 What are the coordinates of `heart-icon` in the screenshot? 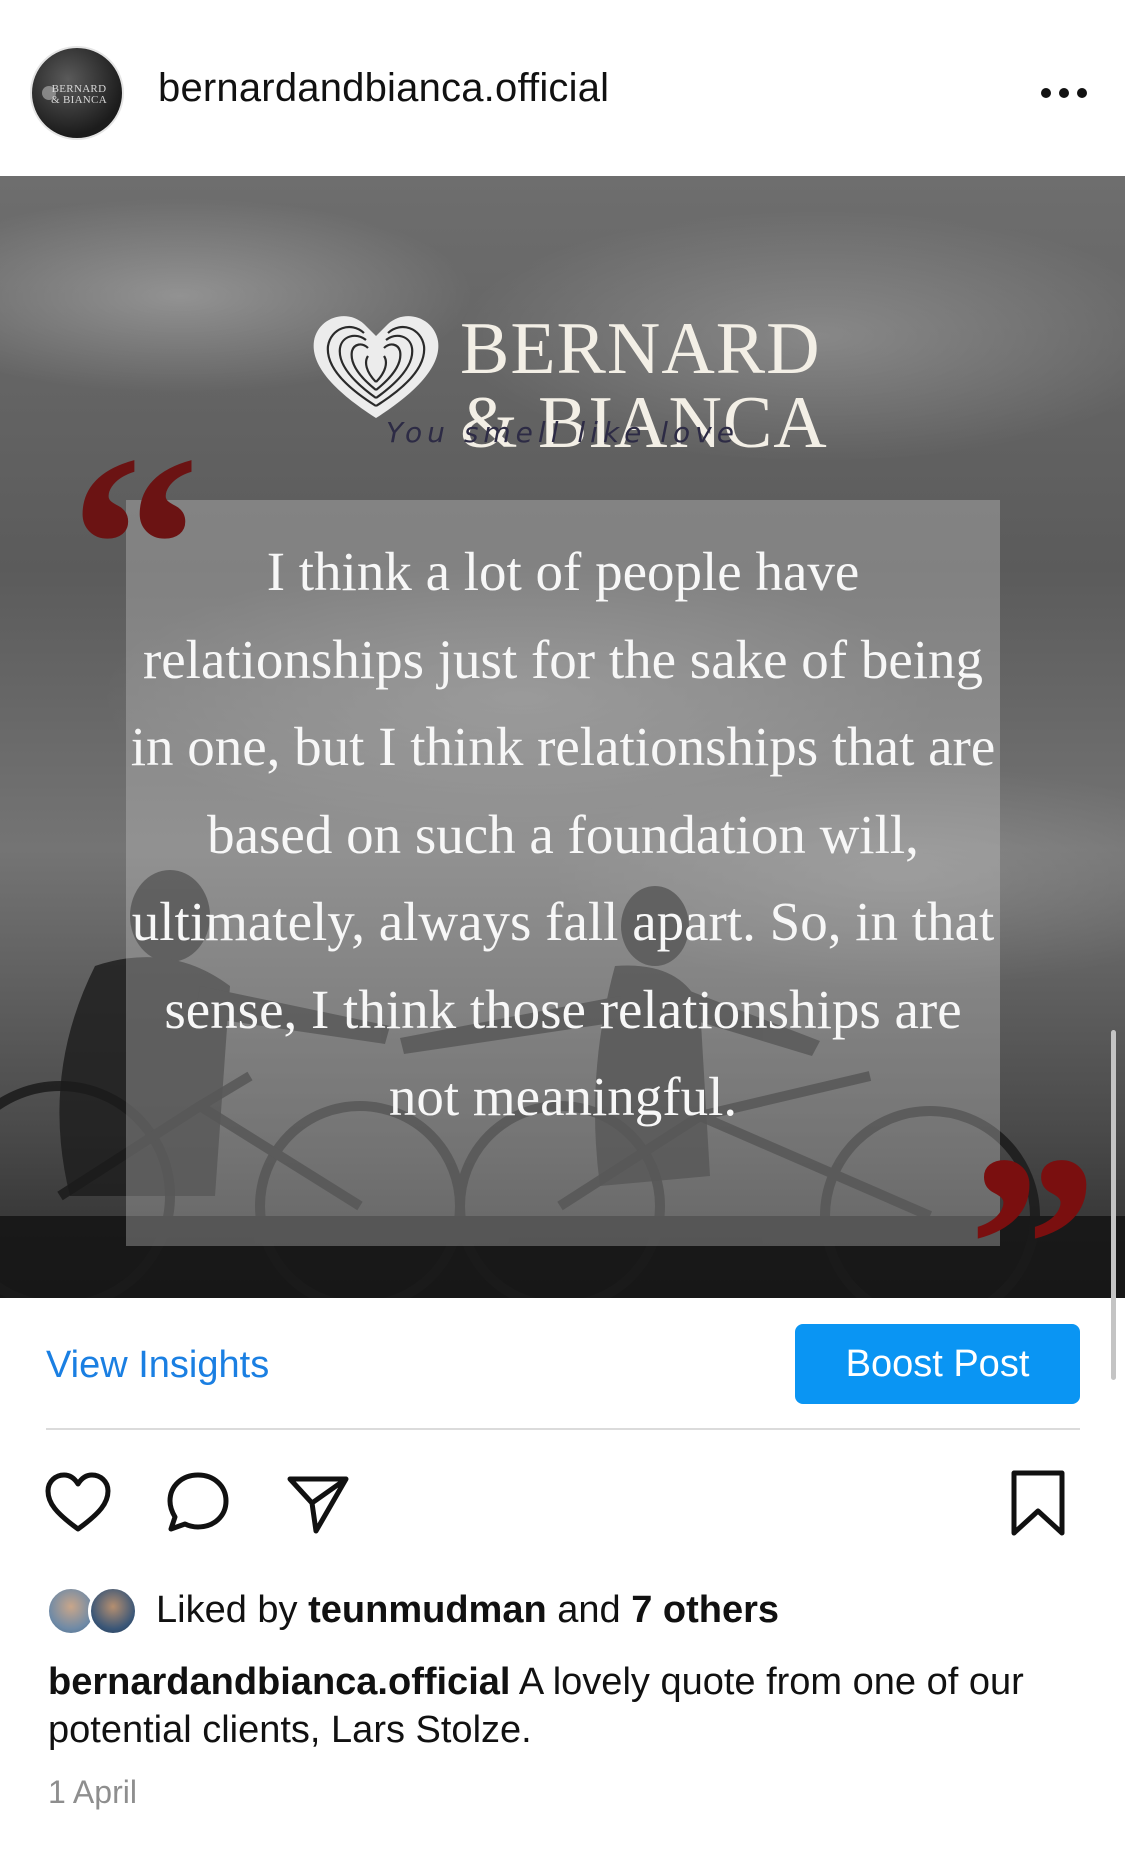 It's located at (78, 1503).